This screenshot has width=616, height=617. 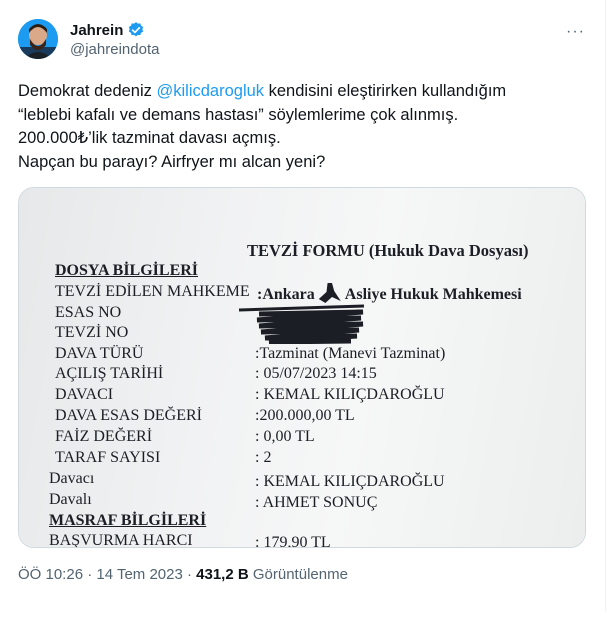 I want to click on avatar-image, so click(x=38, y=39).